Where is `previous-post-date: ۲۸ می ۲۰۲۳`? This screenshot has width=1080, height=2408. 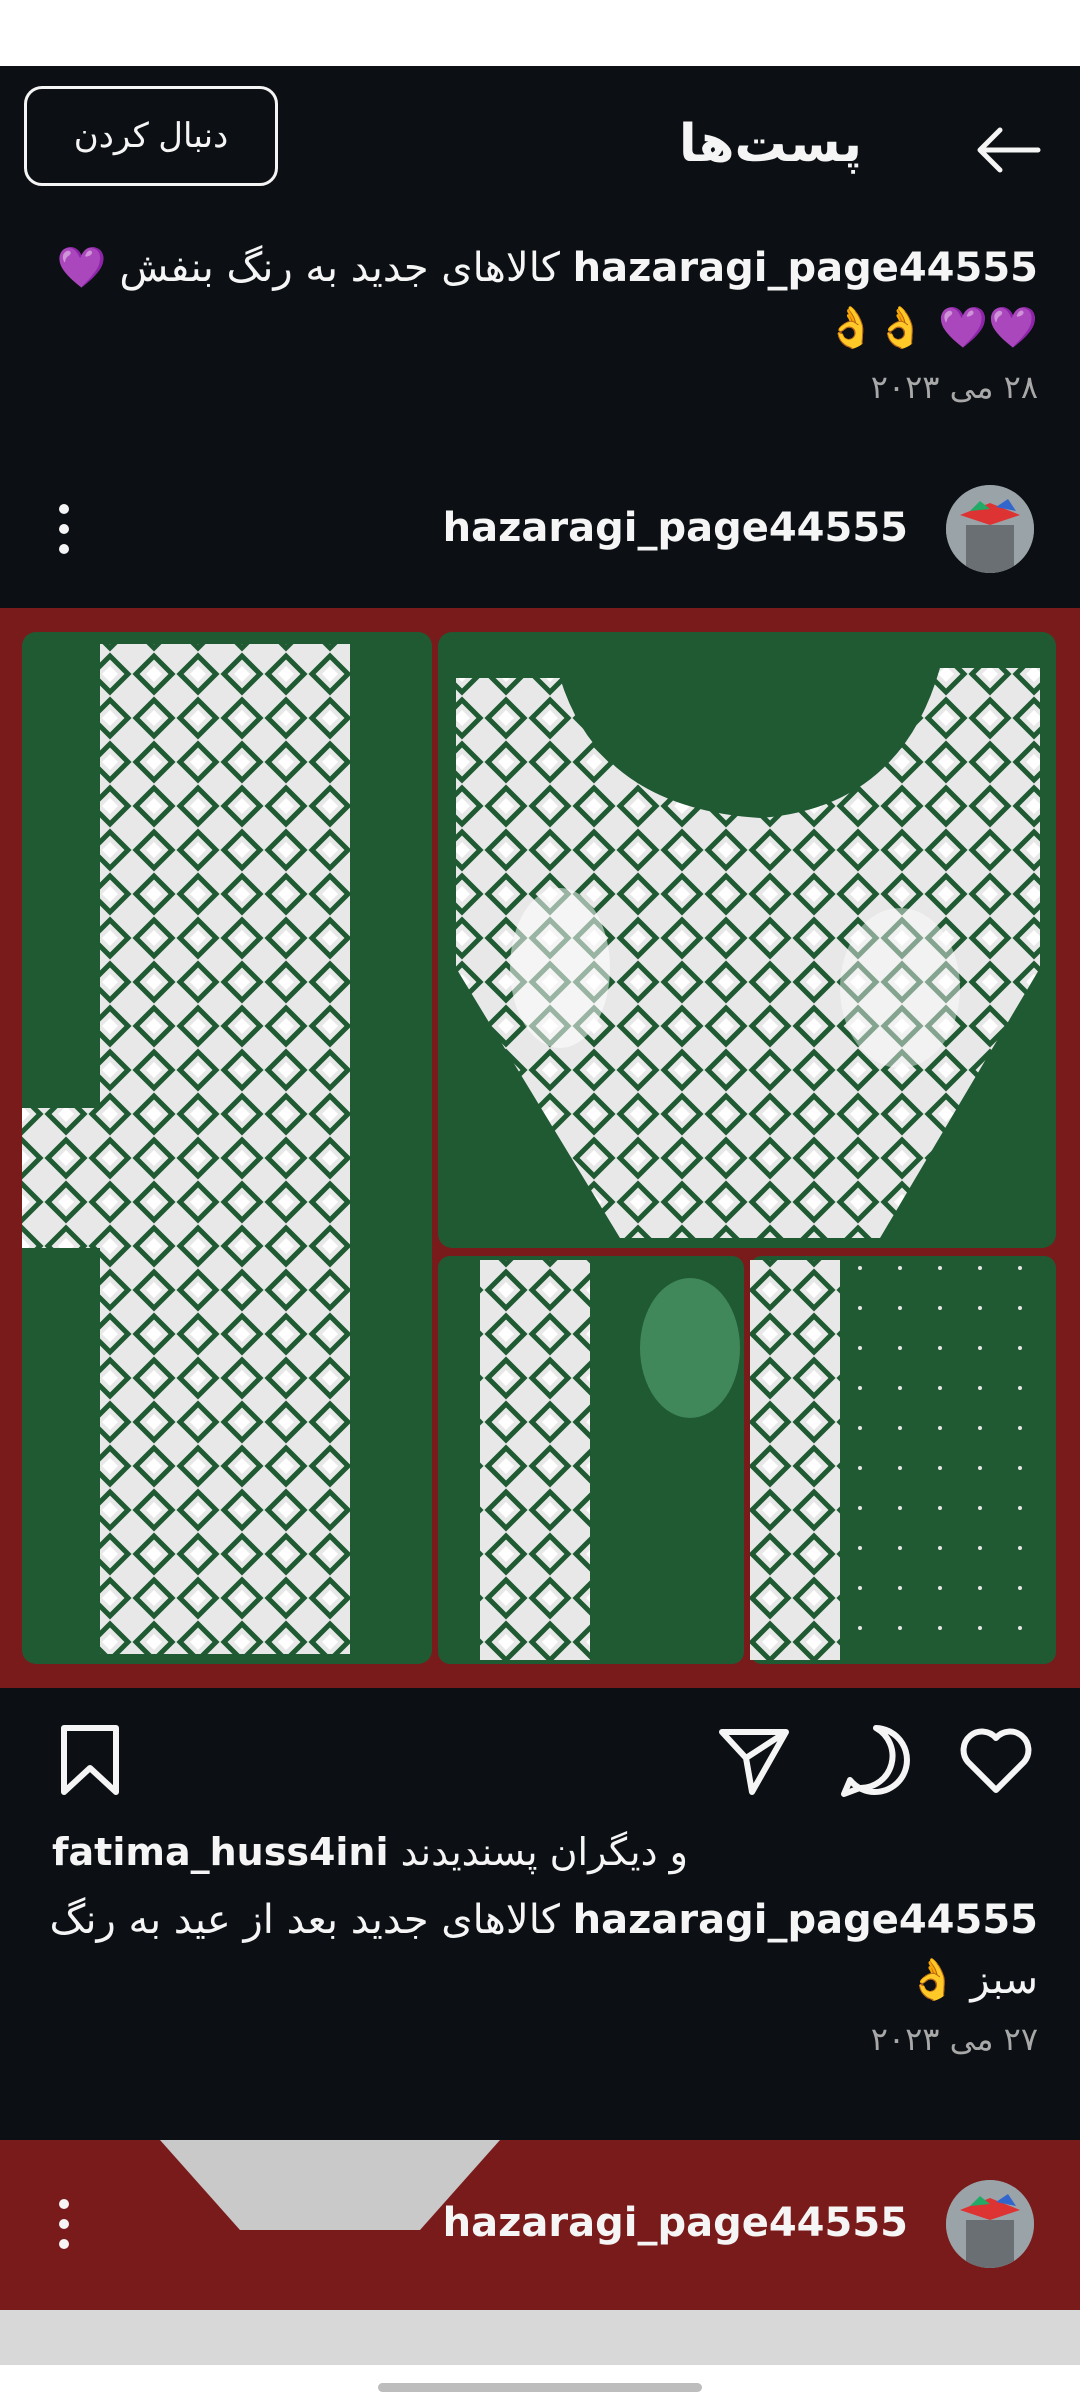 previous-post-date: ۲۸ می ۲۰۲۳ is located at coordinates (954, 387).